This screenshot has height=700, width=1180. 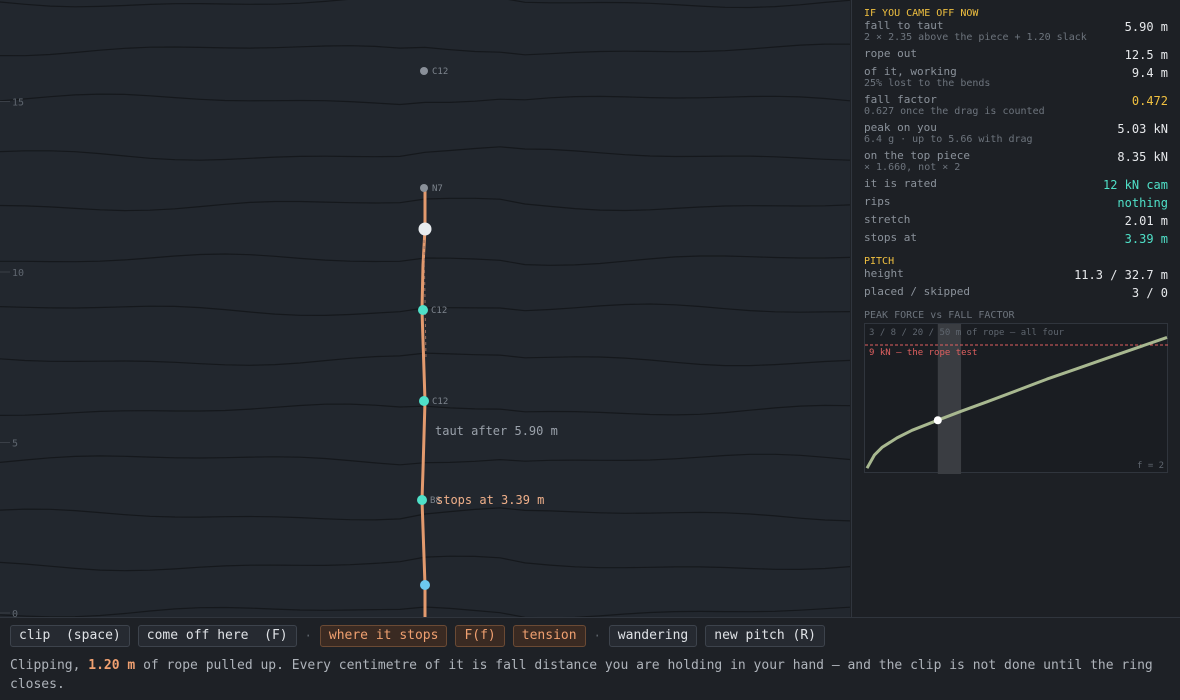 What do you see at coordinates (954, 111) in the screenshot?
I see `stat-note: 0.627 once the drag is counted` at bounding box center [954, 111].